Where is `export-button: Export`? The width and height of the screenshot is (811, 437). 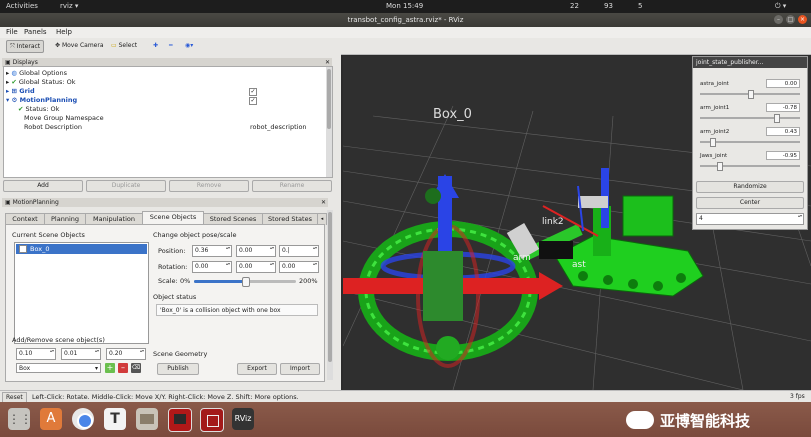
export-button: Export is located at coordinates (257, 369).